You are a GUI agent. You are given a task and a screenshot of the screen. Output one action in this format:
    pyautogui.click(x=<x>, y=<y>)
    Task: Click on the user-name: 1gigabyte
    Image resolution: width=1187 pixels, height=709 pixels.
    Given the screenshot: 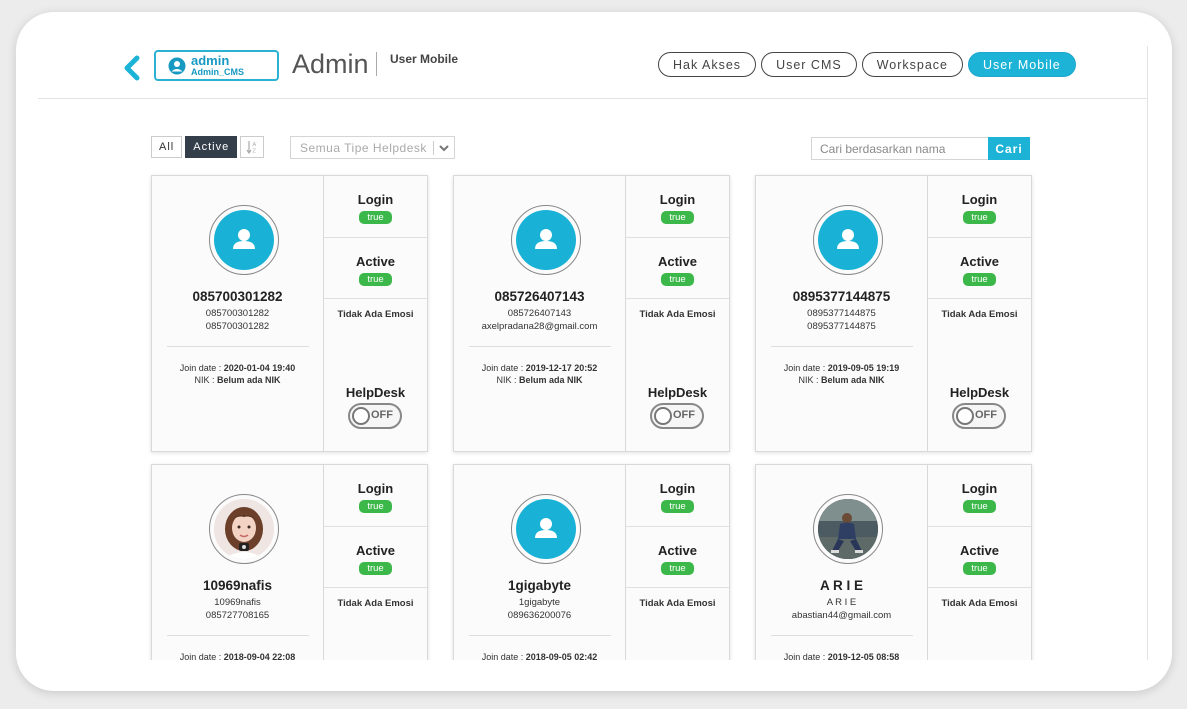 What is the action you would take?
    pyautogui.click(x=539, y=585)
    